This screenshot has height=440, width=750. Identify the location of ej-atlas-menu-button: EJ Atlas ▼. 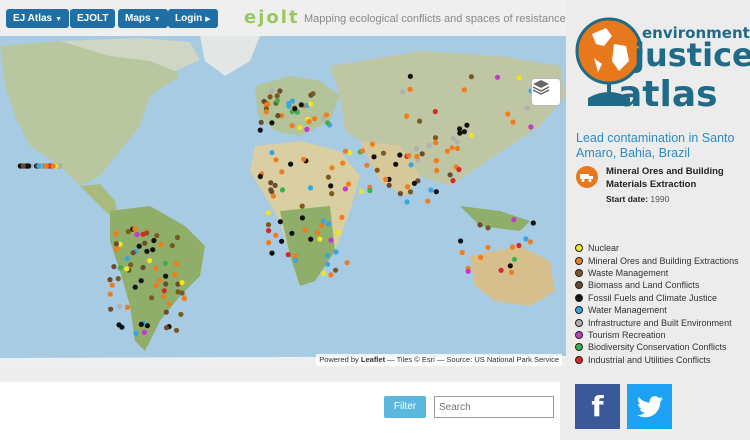
(38, 18).